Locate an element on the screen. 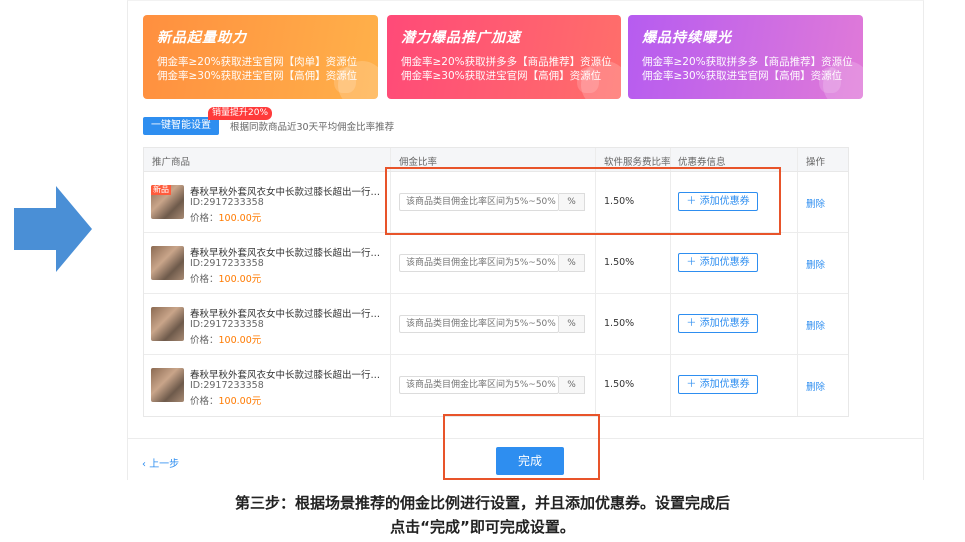  table-header: 推广商品 佣金比率 软件服务费比率 优惠券信息 操作 is located at coordinates (496, 160).